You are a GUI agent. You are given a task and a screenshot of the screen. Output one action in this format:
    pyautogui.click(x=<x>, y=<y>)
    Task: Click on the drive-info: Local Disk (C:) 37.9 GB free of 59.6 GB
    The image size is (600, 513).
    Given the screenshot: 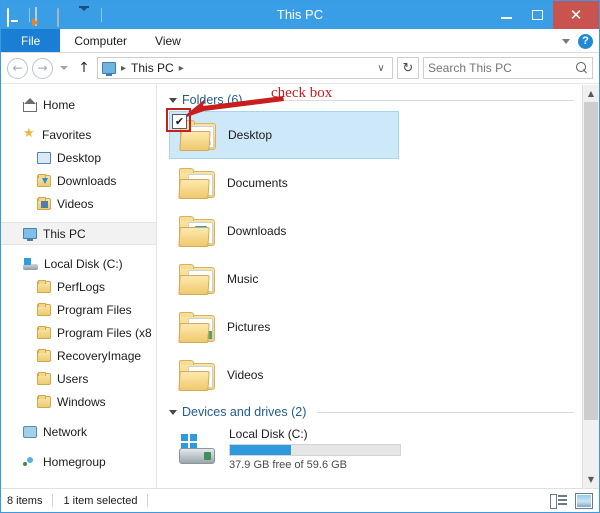 What is the action you would take?
    pyautogui.click(x=315, y=449)
    